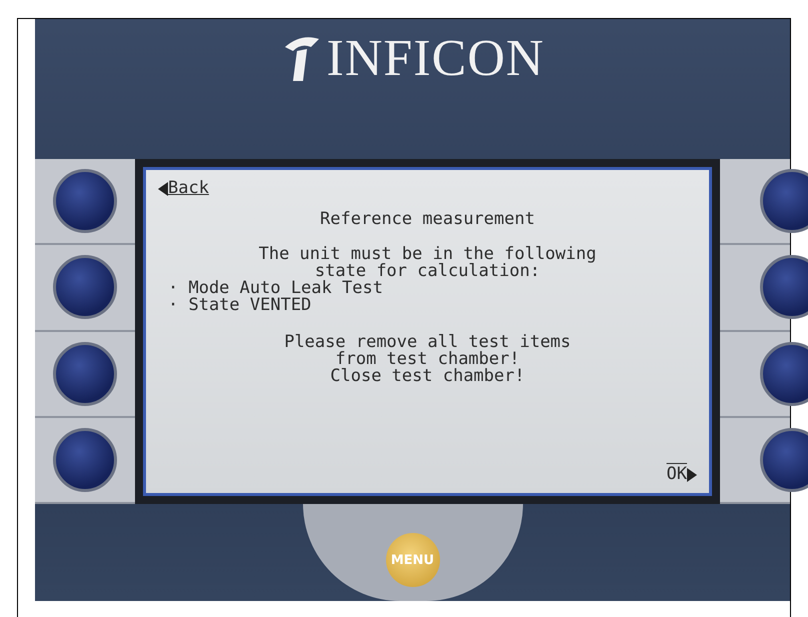 This screenshot has width=808, height=617. What do you see at coordinates (428, 254) in the screenshot?
I see `message-line: The unit must be in the following` at bounding box center [428, 254].